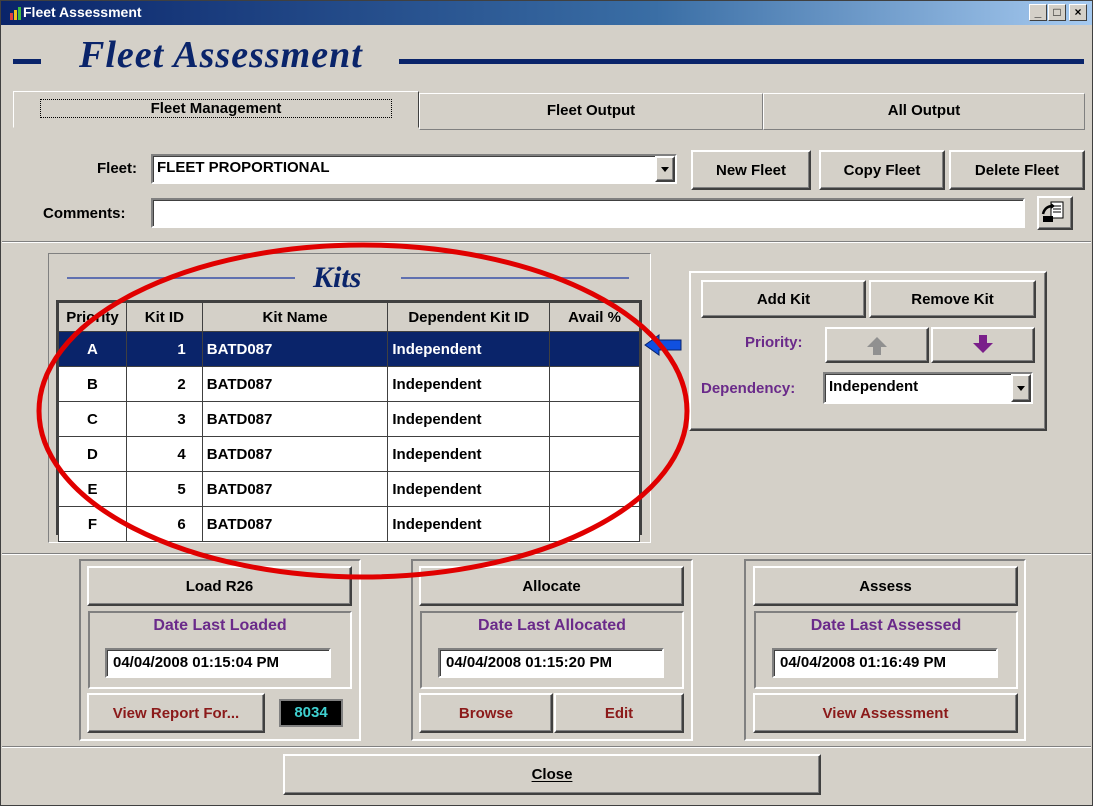 This screenshot has height=807, width=1093. I want to click on header-rule-right, so click(741, 61).